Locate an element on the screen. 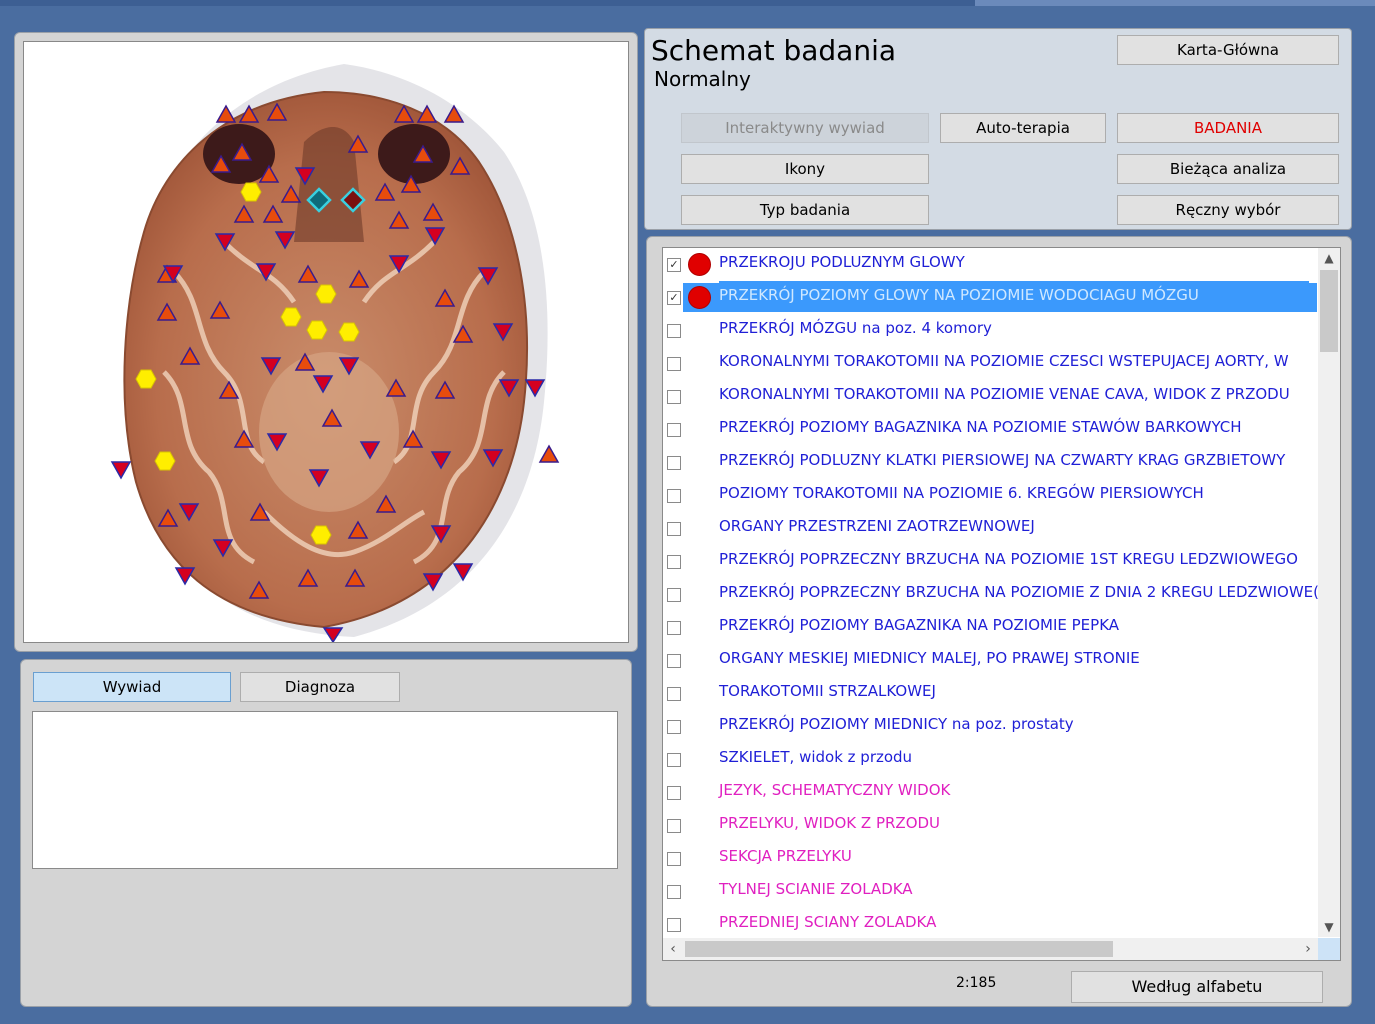 This screenshot has width=1375, height=1024. karta-glowna-button: Karta-Główna is located at coordinates (1228, 50).